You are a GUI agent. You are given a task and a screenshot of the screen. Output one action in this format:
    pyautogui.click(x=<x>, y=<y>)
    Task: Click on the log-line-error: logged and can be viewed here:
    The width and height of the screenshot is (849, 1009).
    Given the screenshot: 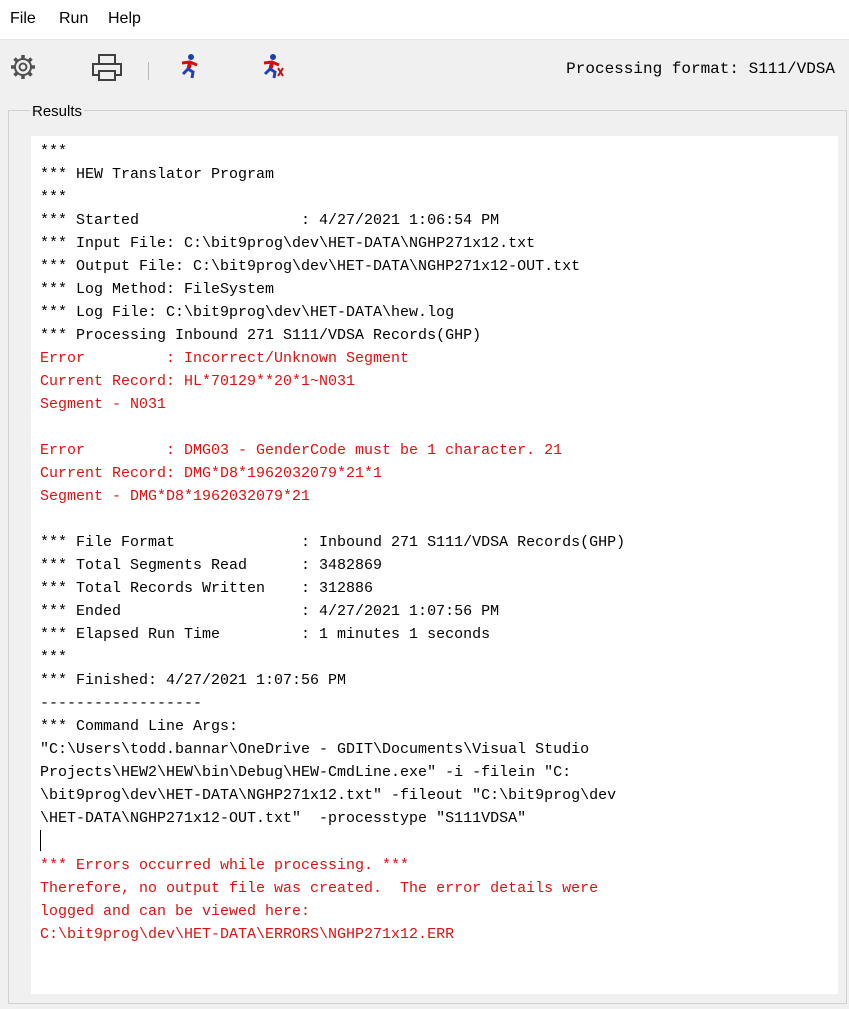 What is the action you would take?
    pyautogui.click(x=175, y=911)
    